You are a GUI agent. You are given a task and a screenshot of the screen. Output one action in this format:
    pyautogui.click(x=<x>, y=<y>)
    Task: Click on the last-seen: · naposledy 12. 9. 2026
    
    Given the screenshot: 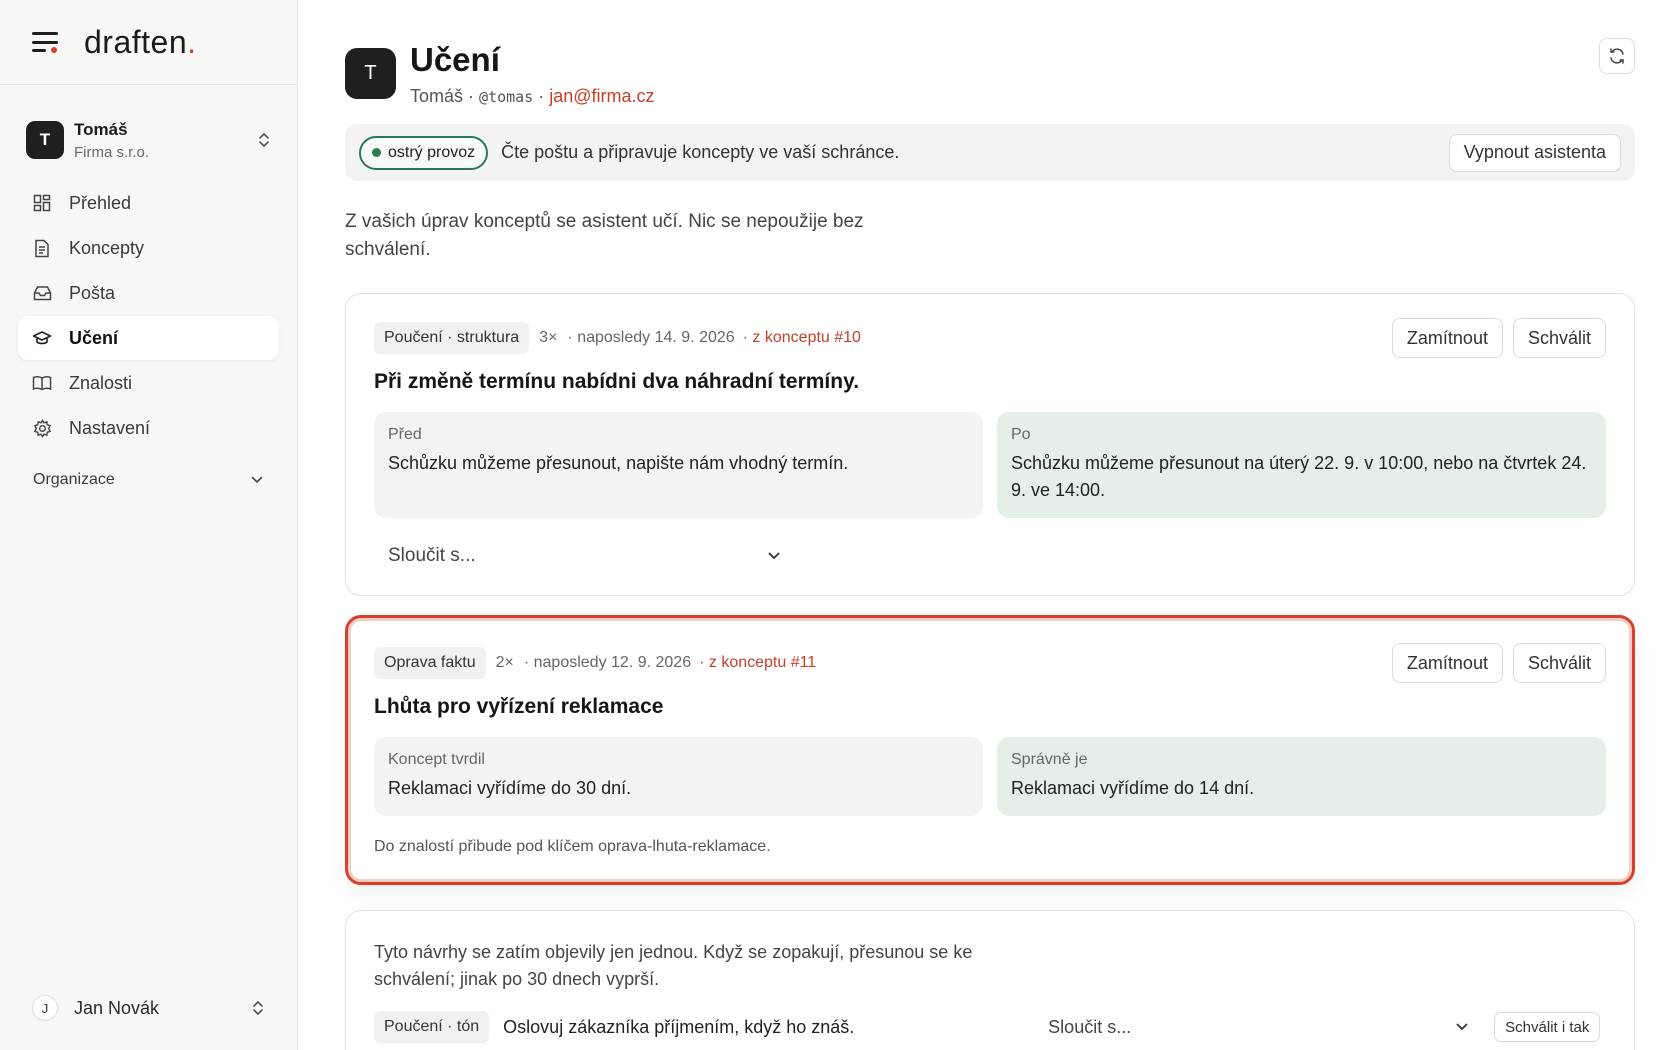 What is the action you would take?
    pyautogui.click(x=607, y=662)
    